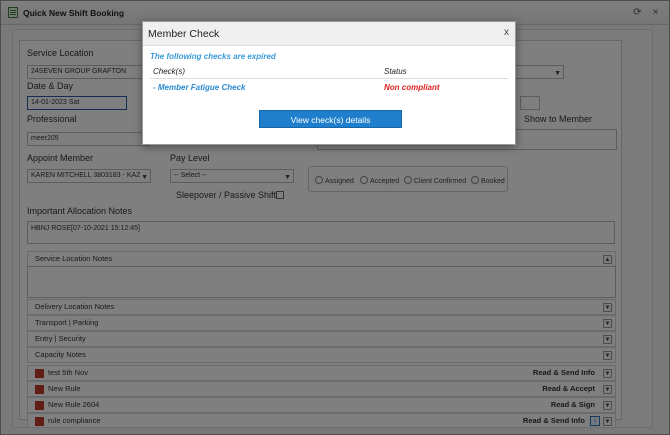  I want to click on column-header-status: Status, so click(395, 71).